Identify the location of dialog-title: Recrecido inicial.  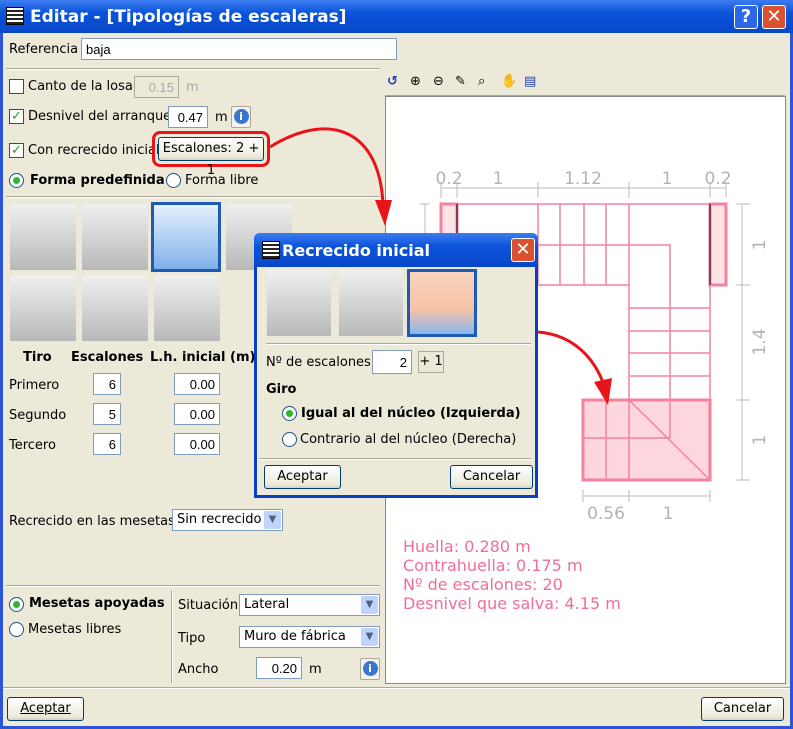
(356, 250).